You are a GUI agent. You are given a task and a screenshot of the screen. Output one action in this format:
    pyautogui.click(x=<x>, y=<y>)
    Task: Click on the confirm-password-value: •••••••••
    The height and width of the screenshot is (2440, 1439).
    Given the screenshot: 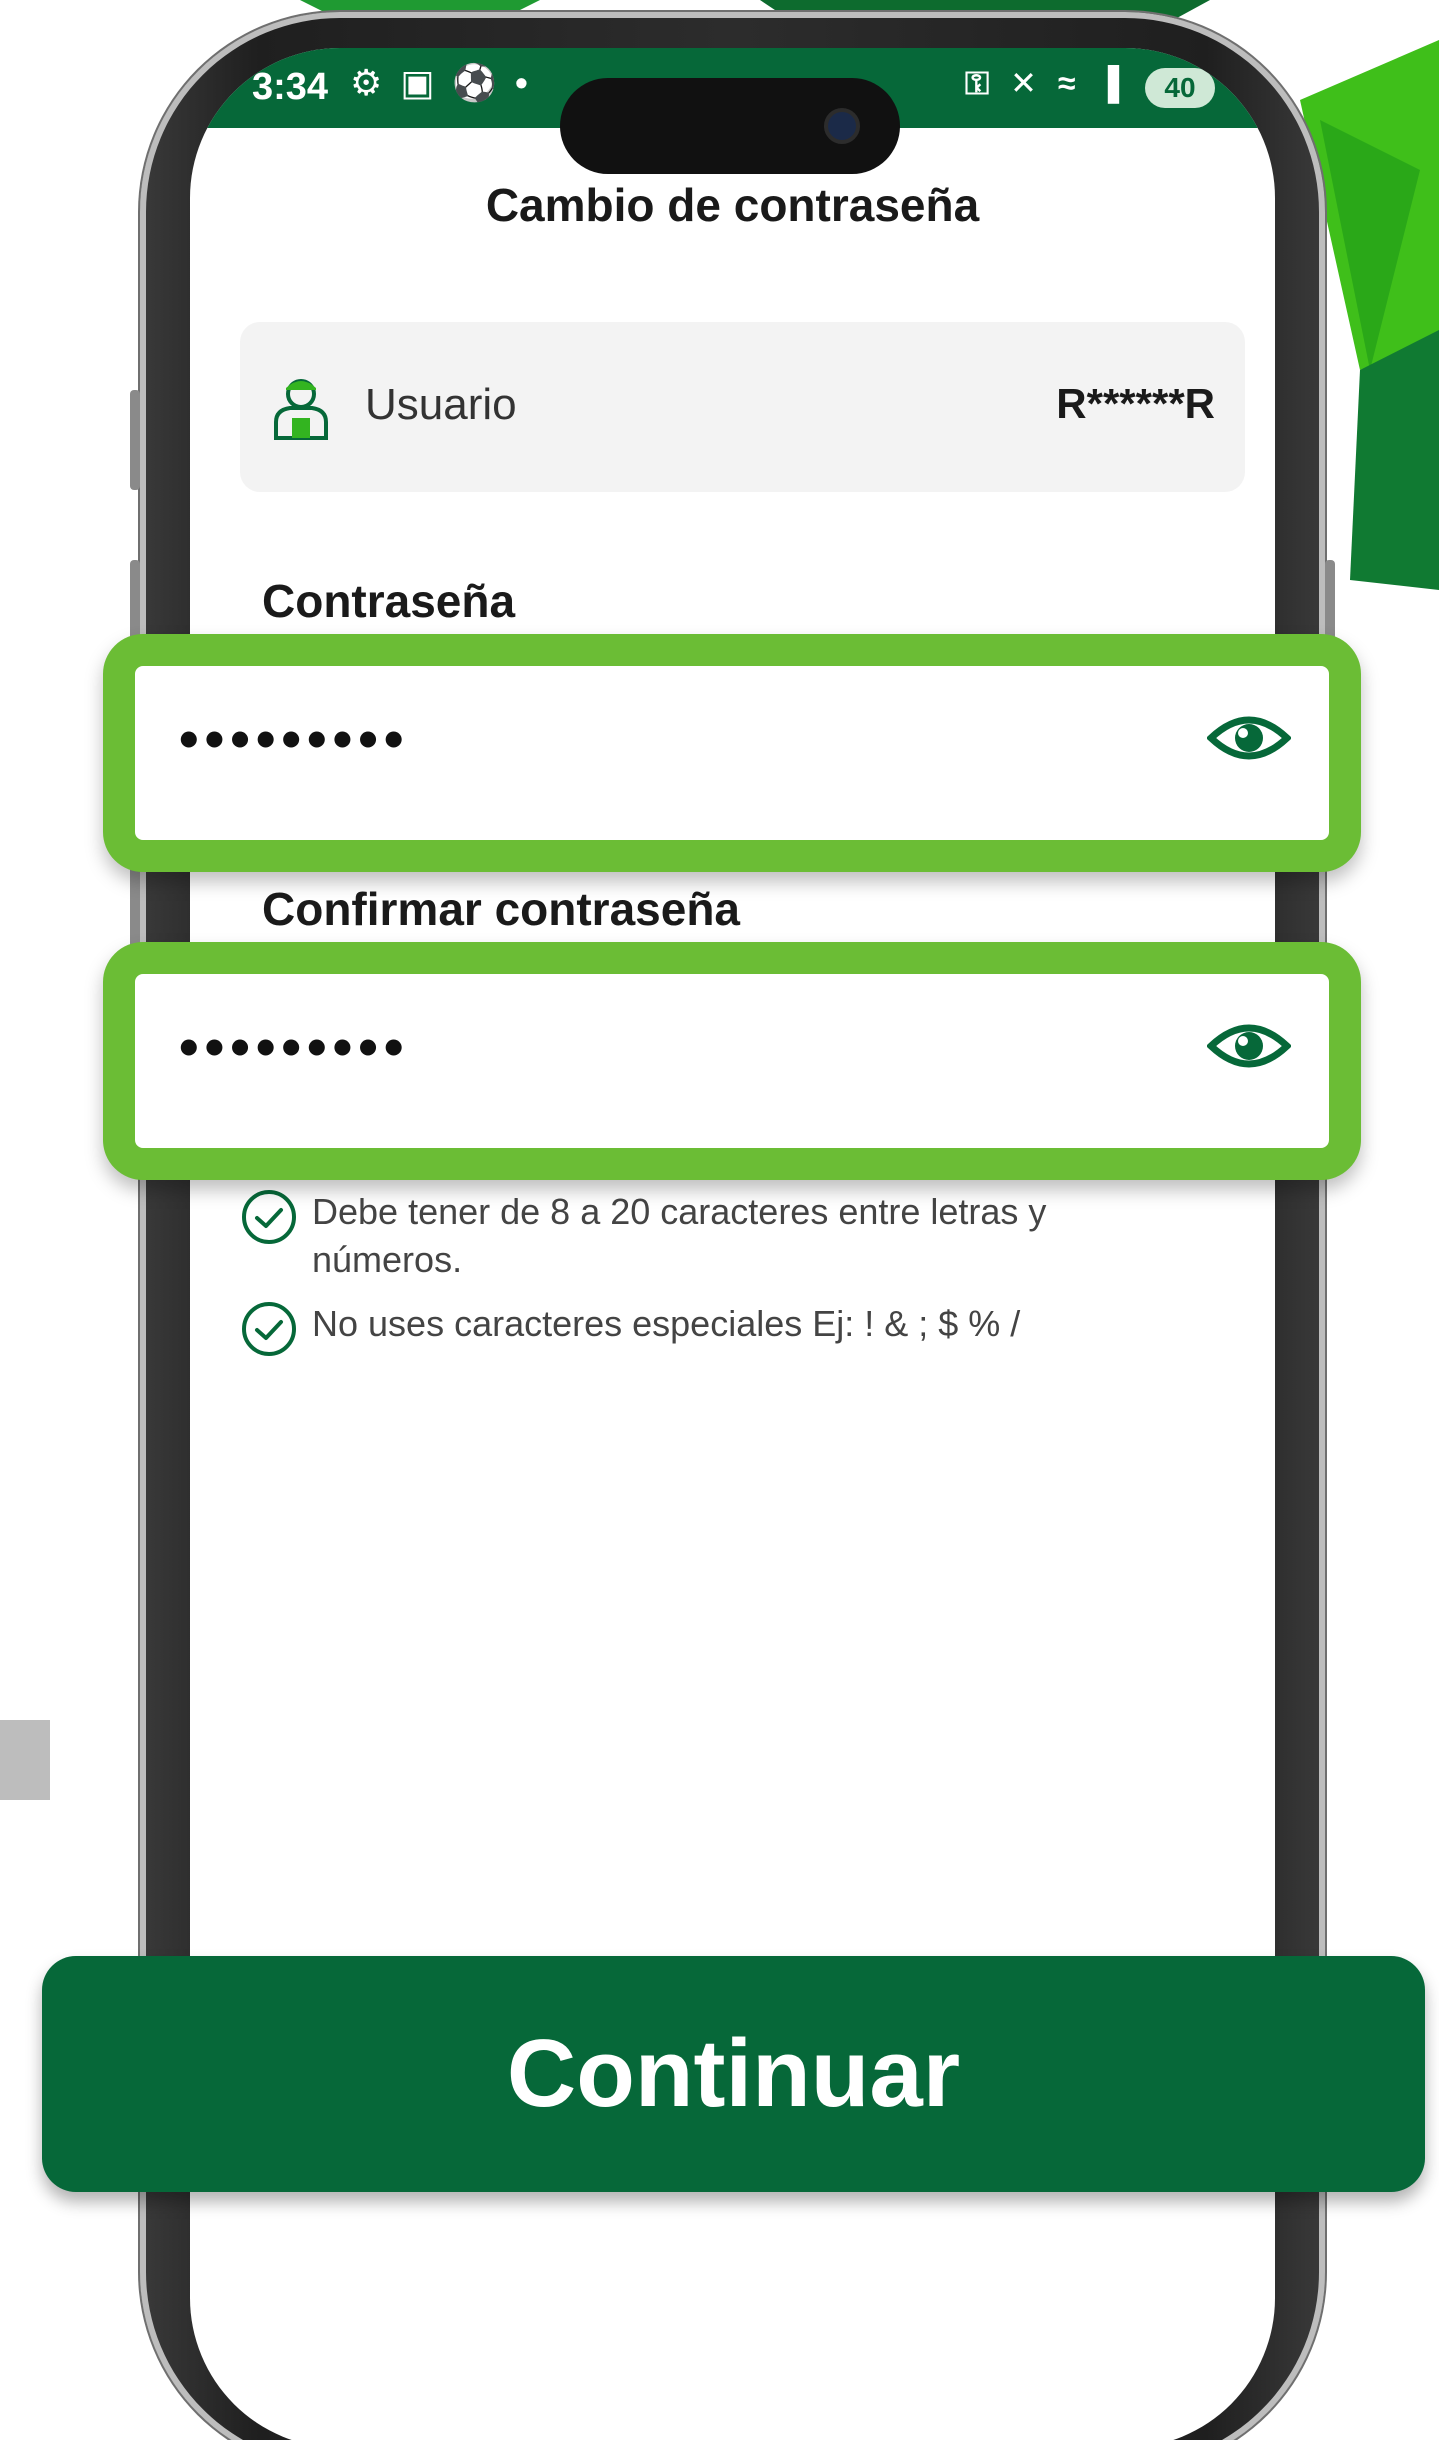 What is the action you would take?
    pyautogui.click(x=294, y=1046)
    